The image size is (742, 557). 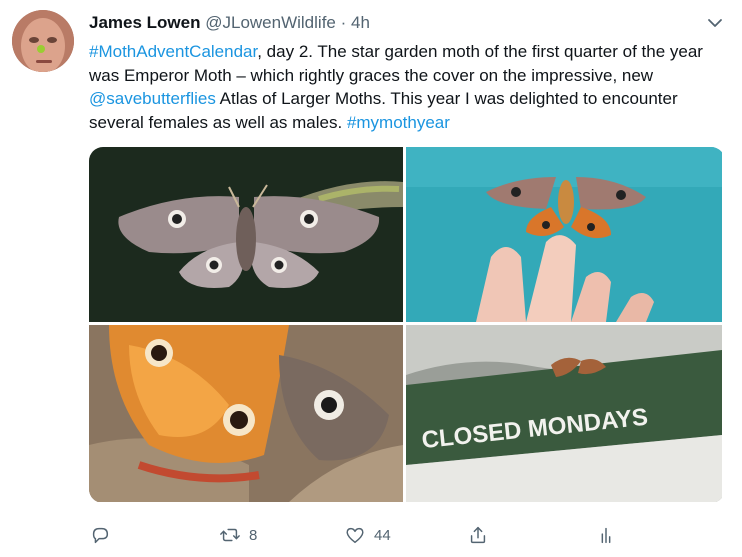 What do you see at coordinates (152, 98) in the screenshot?
I see `mention-savebutterflies: @savebutterflies` at bounding box center [152, 98].